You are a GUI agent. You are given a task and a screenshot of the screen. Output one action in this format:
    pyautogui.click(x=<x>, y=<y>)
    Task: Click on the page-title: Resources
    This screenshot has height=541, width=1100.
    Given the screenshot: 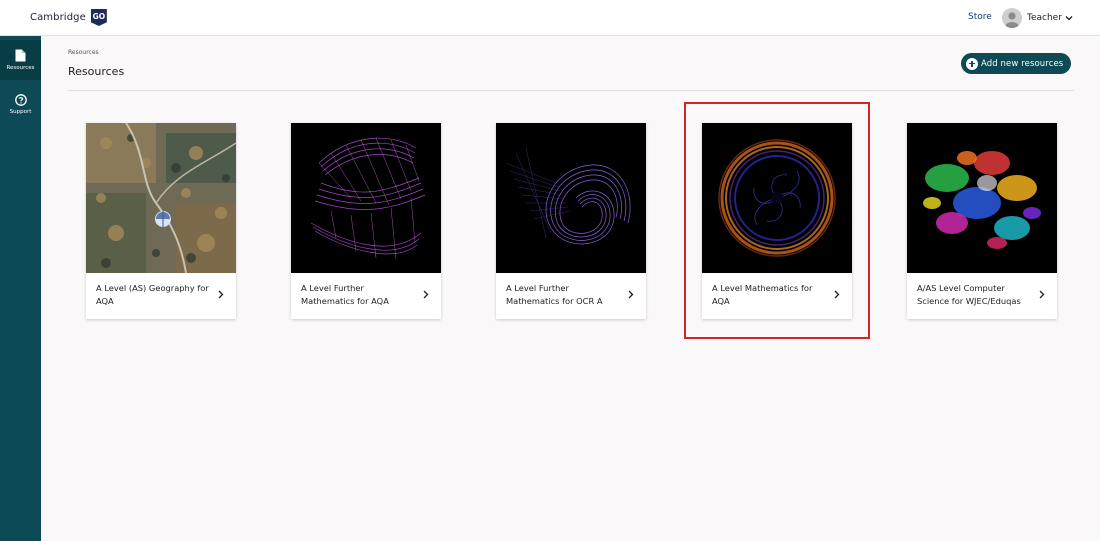 What is the action you would take?
    pyautogui.click(x=96, y=71)
    